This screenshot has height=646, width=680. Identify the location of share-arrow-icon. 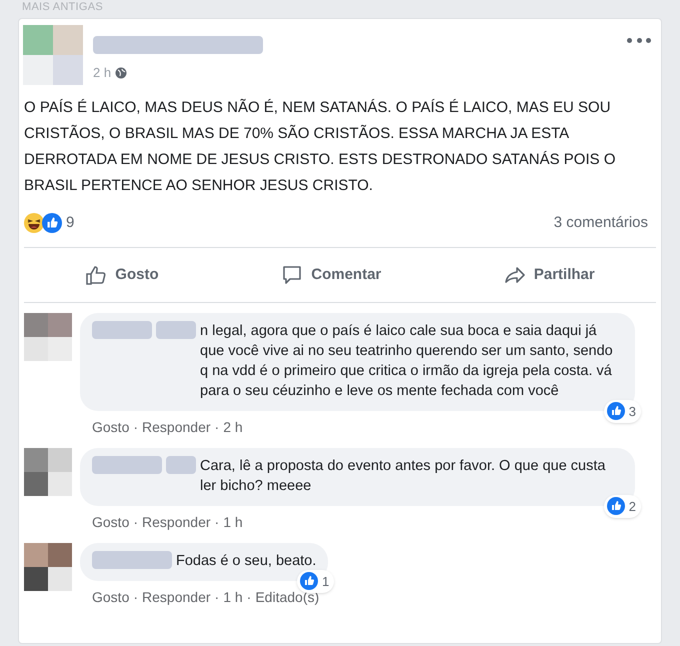
(515, 275).